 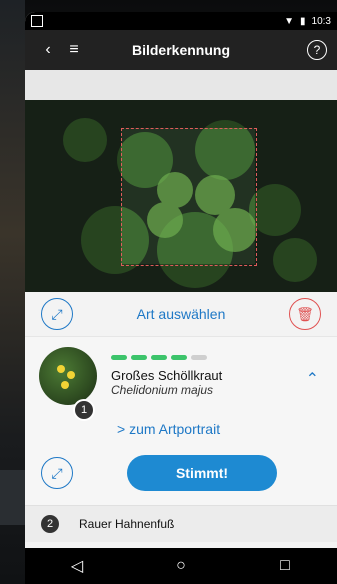 I want to click on latin-name: Chelidonium majus, so click(x=162, y=390).